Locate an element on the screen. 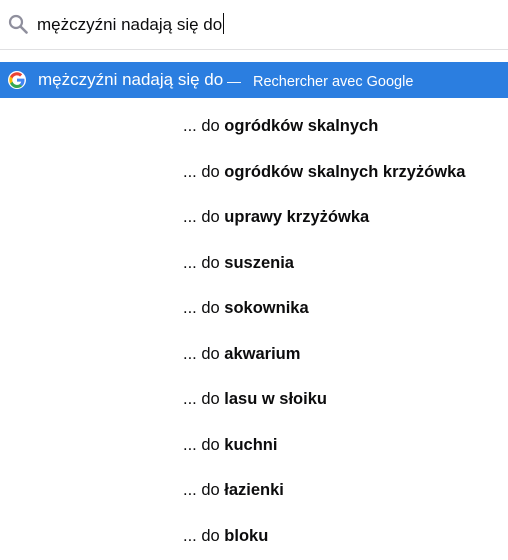  suggestion-completion: ogródków skalnych is located at coordinates (301, 126).